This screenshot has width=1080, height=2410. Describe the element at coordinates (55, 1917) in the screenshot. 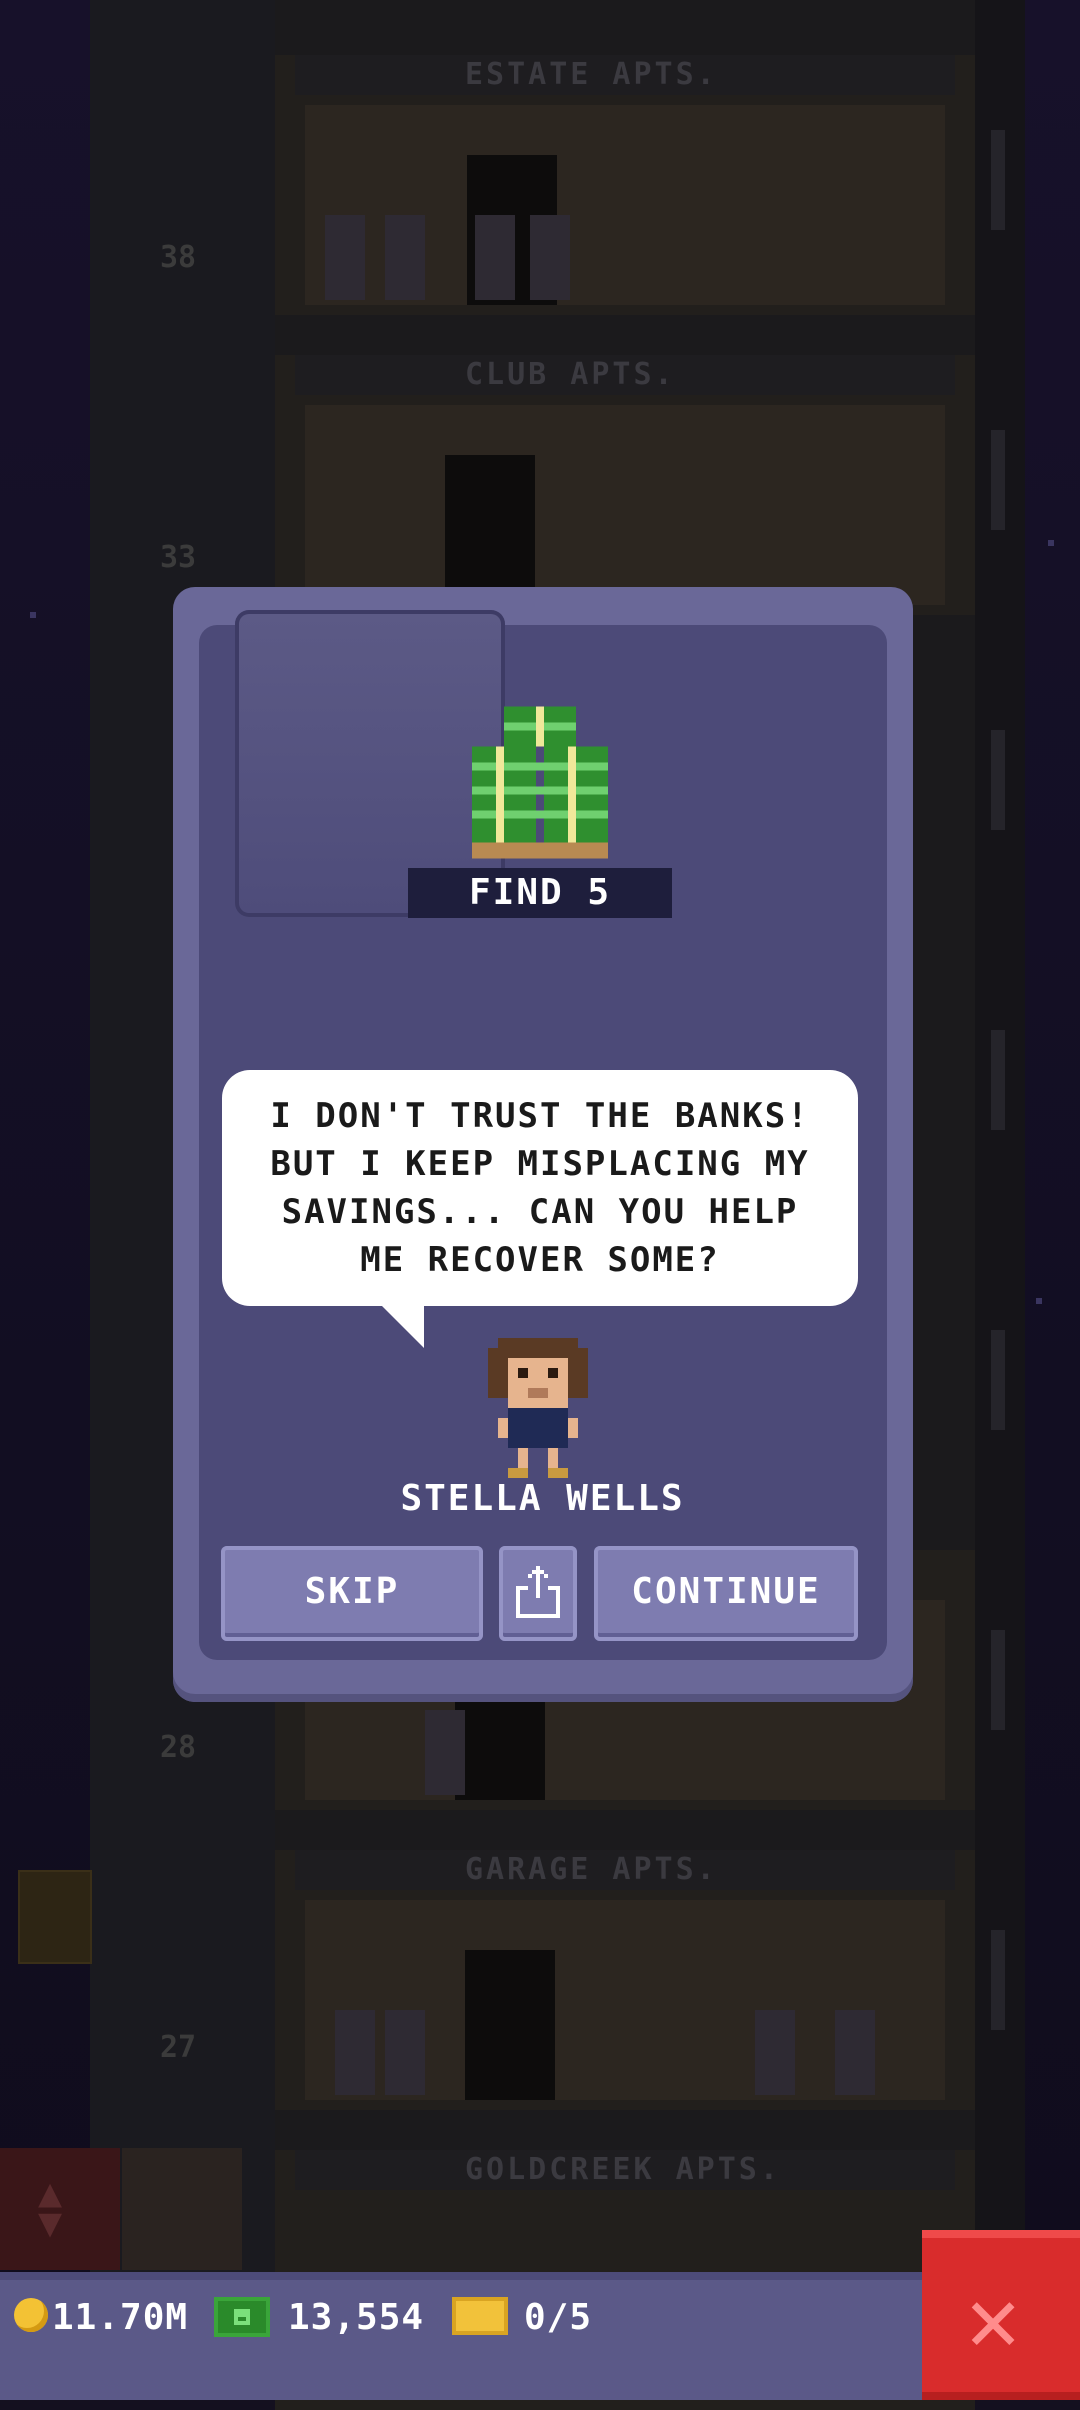

I see `side-event-icon` at that location.